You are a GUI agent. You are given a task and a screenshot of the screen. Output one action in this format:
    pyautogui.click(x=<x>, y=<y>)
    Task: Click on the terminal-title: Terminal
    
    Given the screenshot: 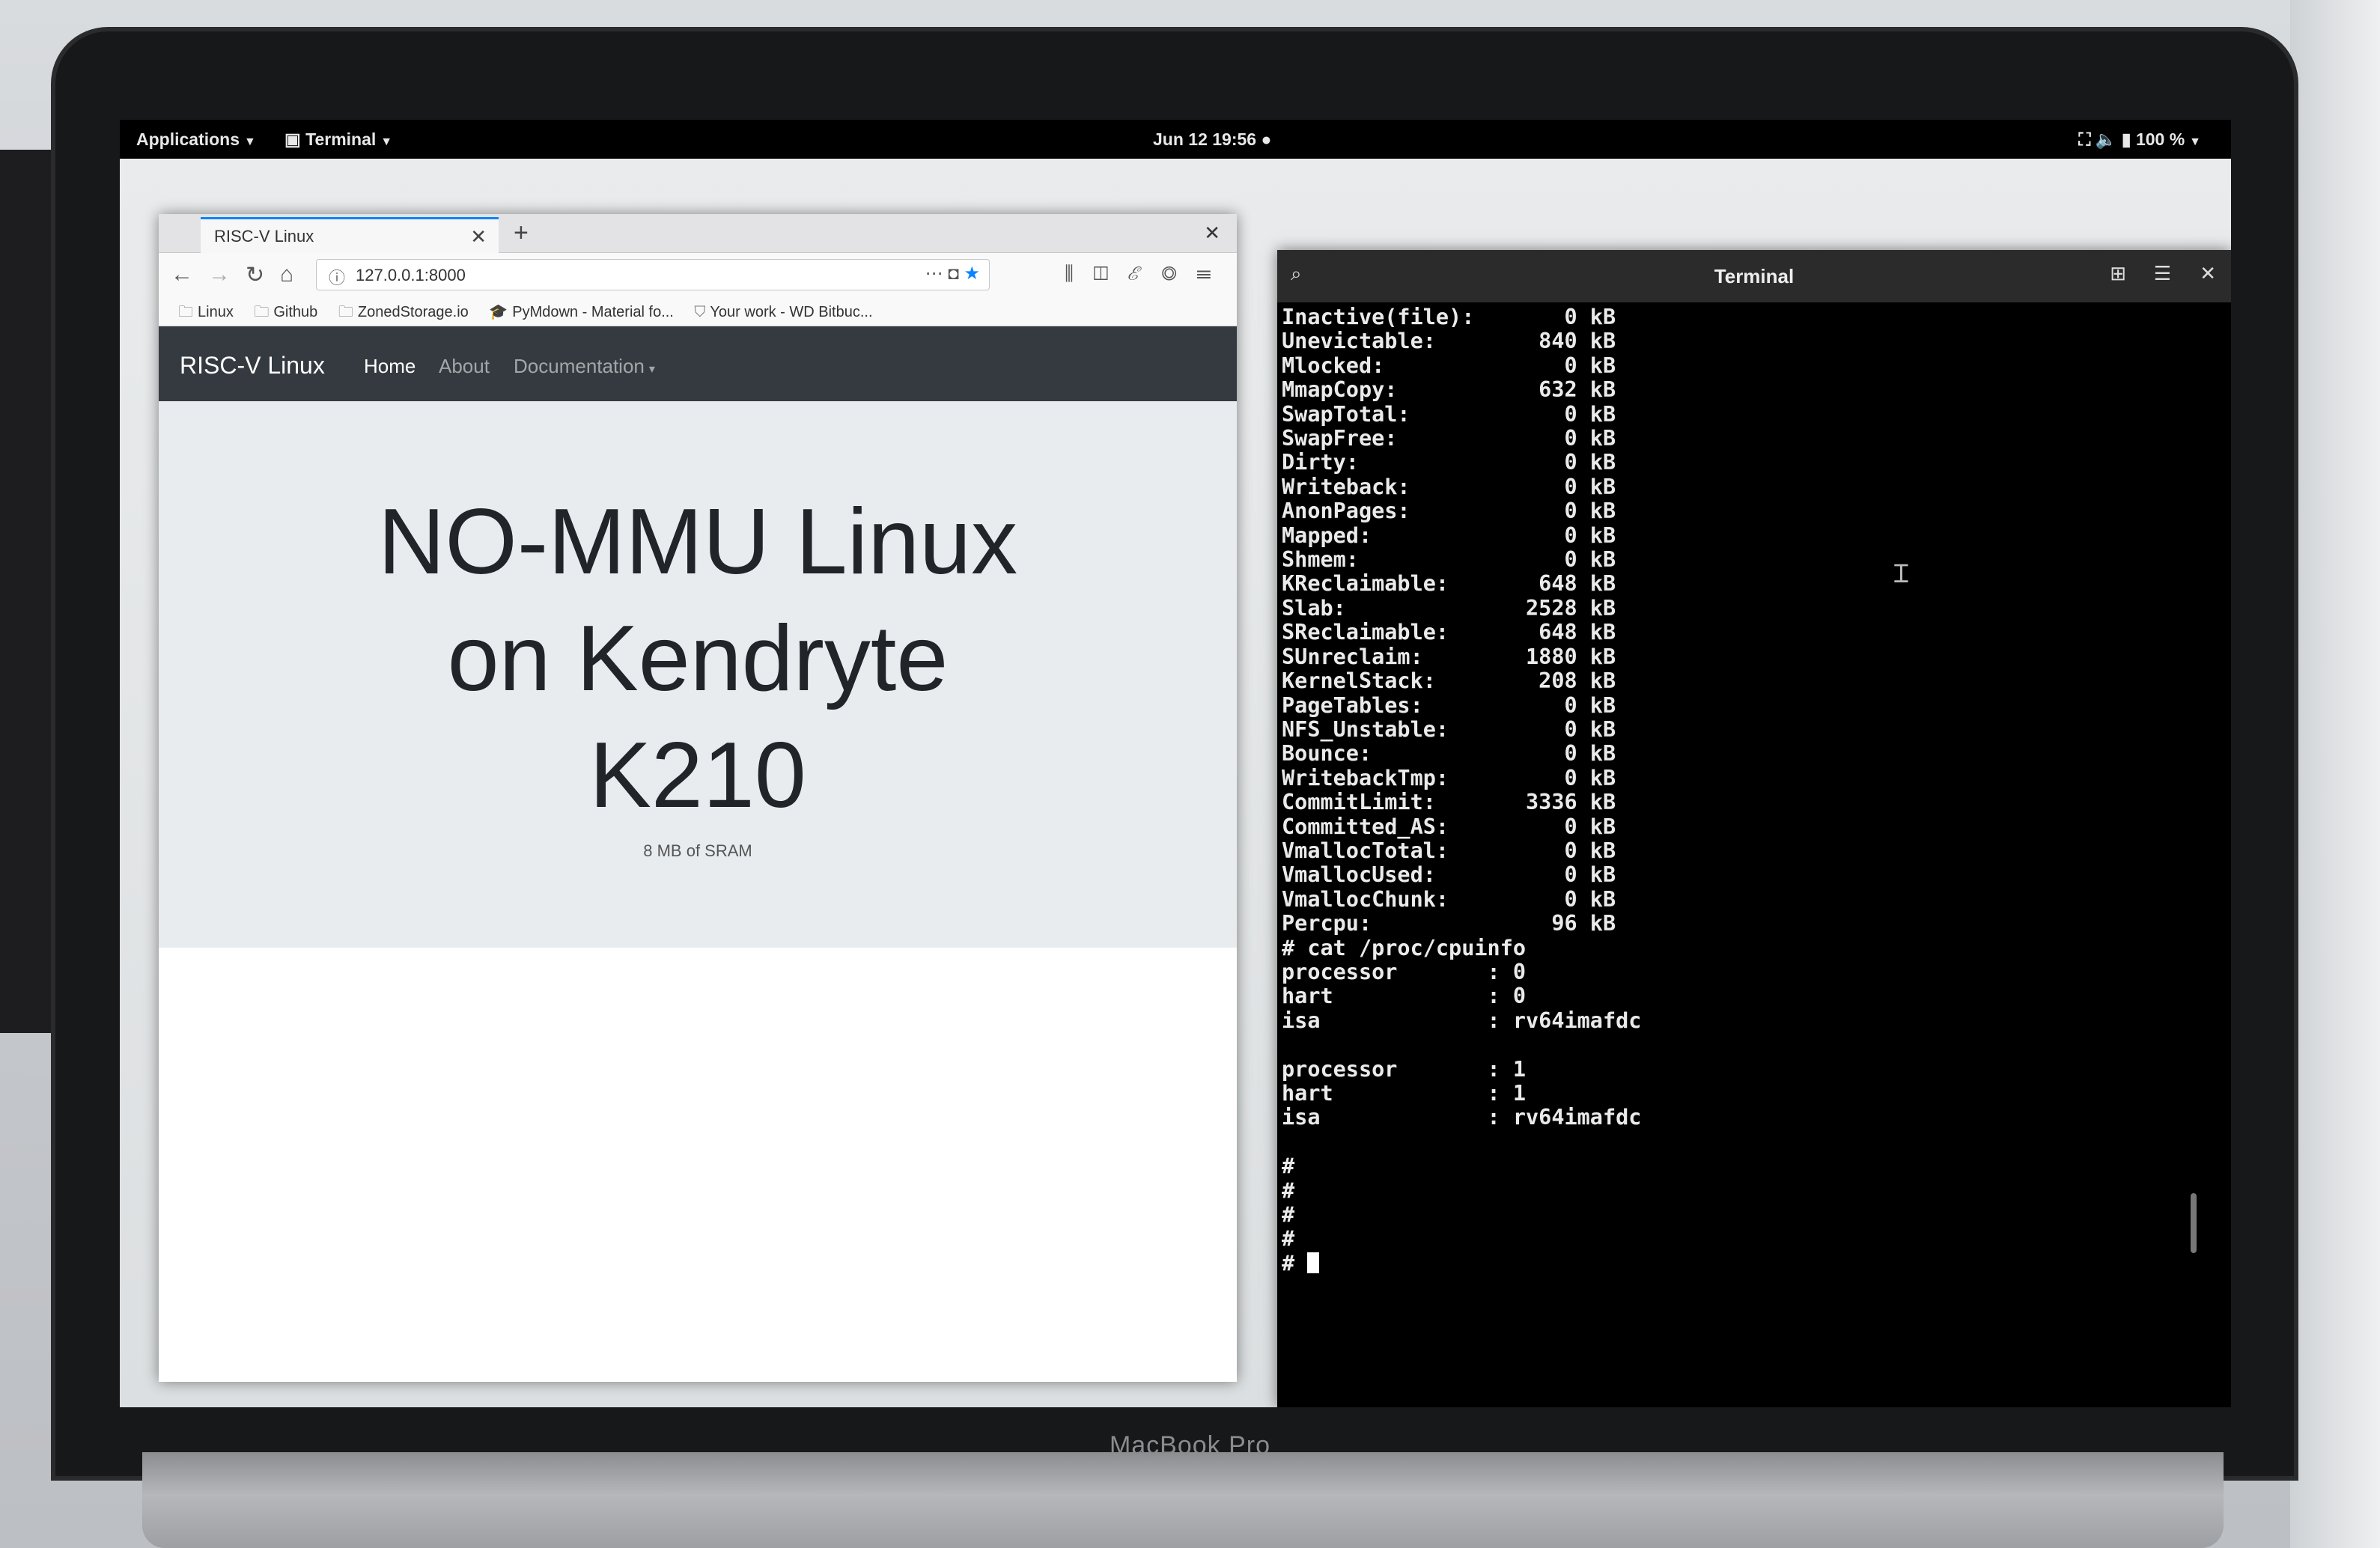 What is the action you would take?
    pyautogui.click(x=1754, y=276)
    